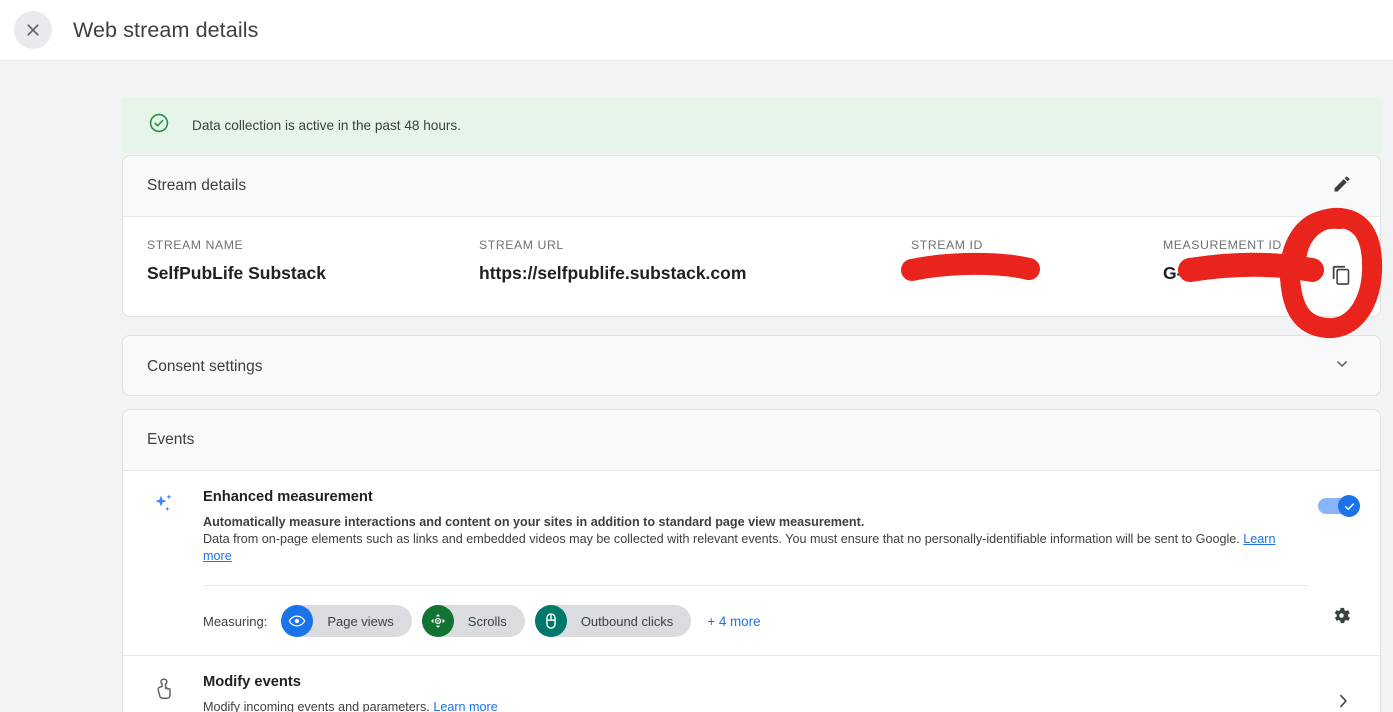  Describe the element at coordinates (1343, 701) in the screenshot. I see `chevron-right-icon` at that location.